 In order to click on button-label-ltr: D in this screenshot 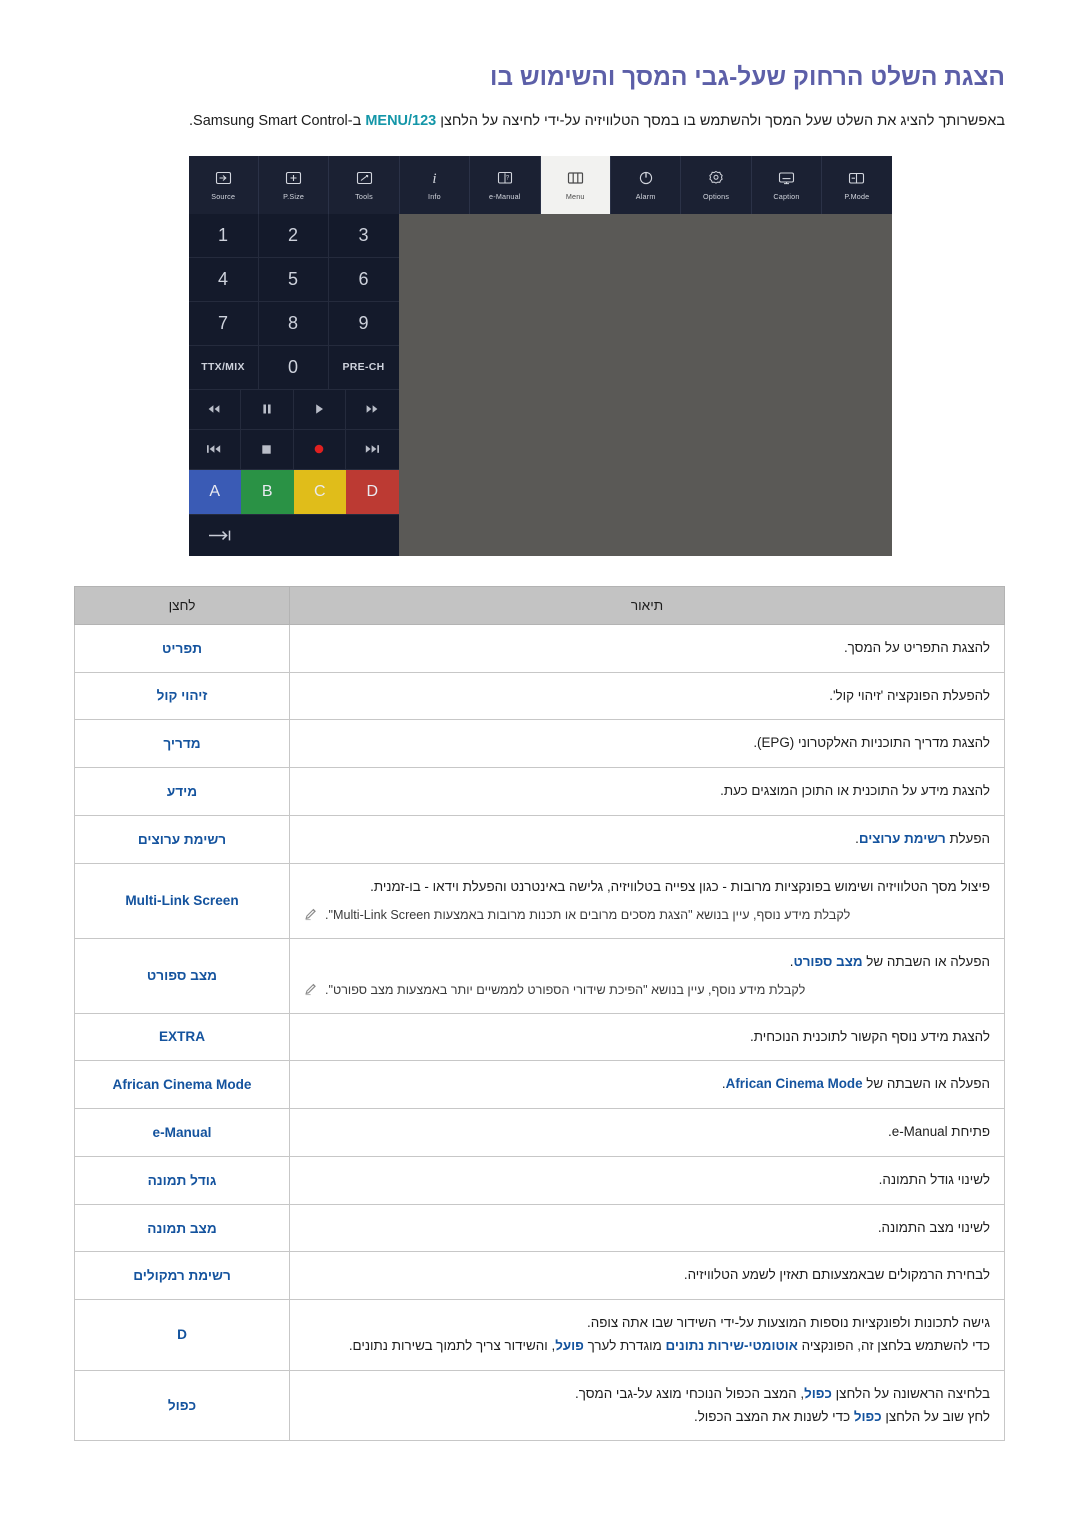, I will do `click(182, 1335)`.